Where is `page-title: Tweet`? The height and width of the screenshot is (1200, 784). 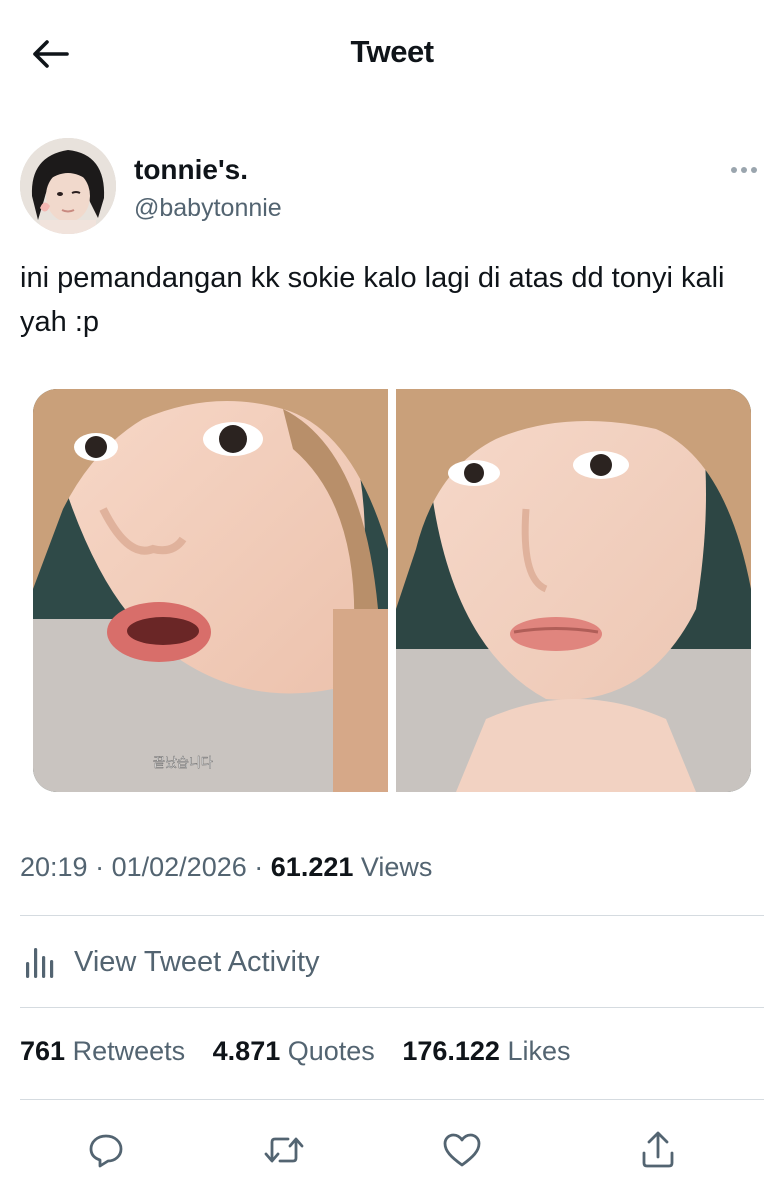 page-title: Tweet is located at coordinates (392, 51).